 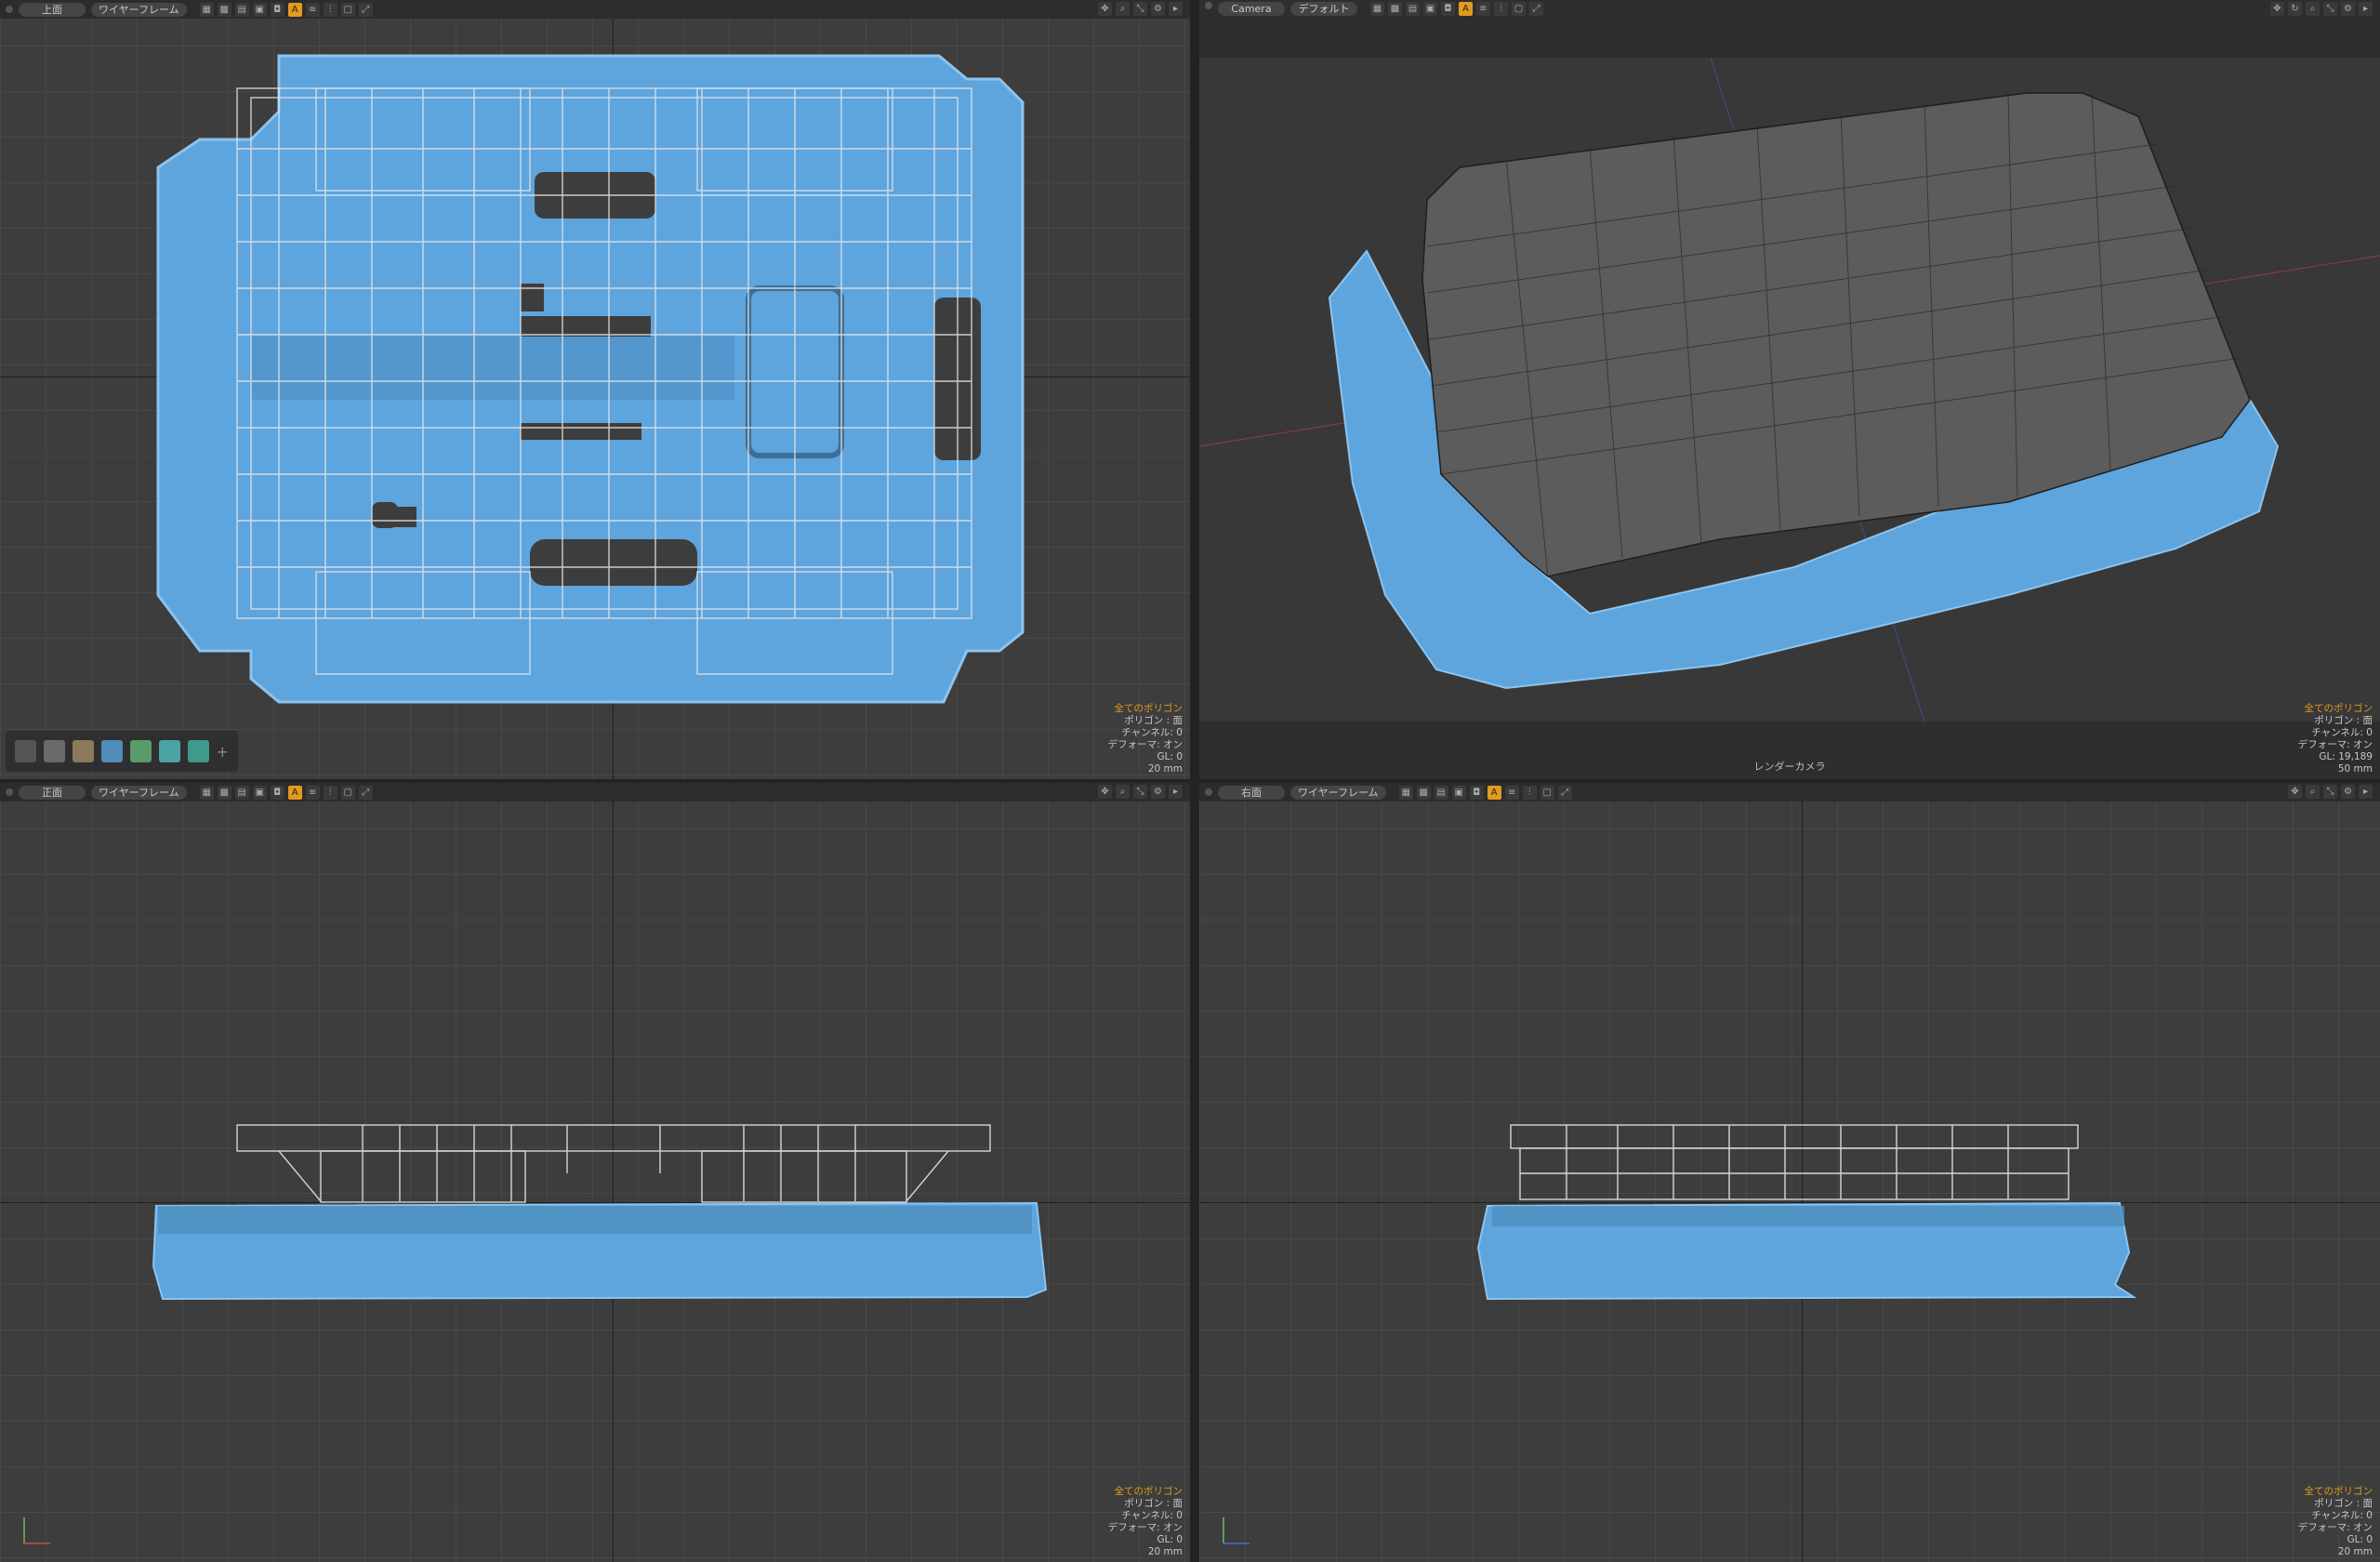 I want to click on pointcloud-right-view, so click(x=1806, y=1212).